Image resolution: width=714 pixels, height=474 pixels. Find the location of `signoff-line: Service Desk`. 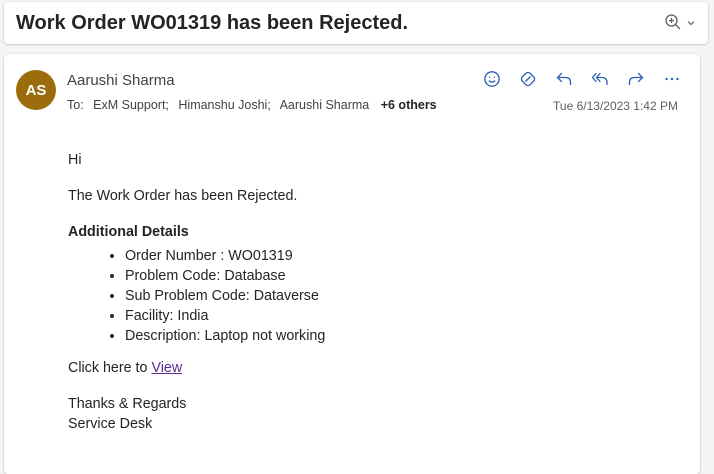

signoff-line: Service Desk is located at coordinates (110, 424).